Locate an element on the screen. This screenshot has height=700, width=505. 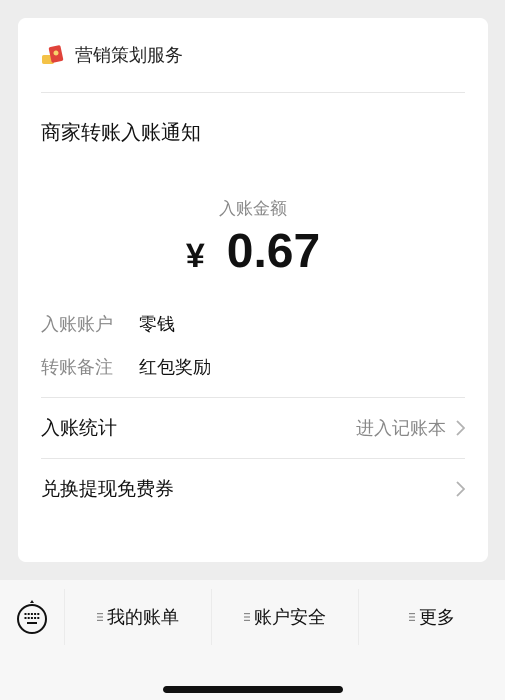
currency-symbol: ¥ is located at coordinates (195, 256).